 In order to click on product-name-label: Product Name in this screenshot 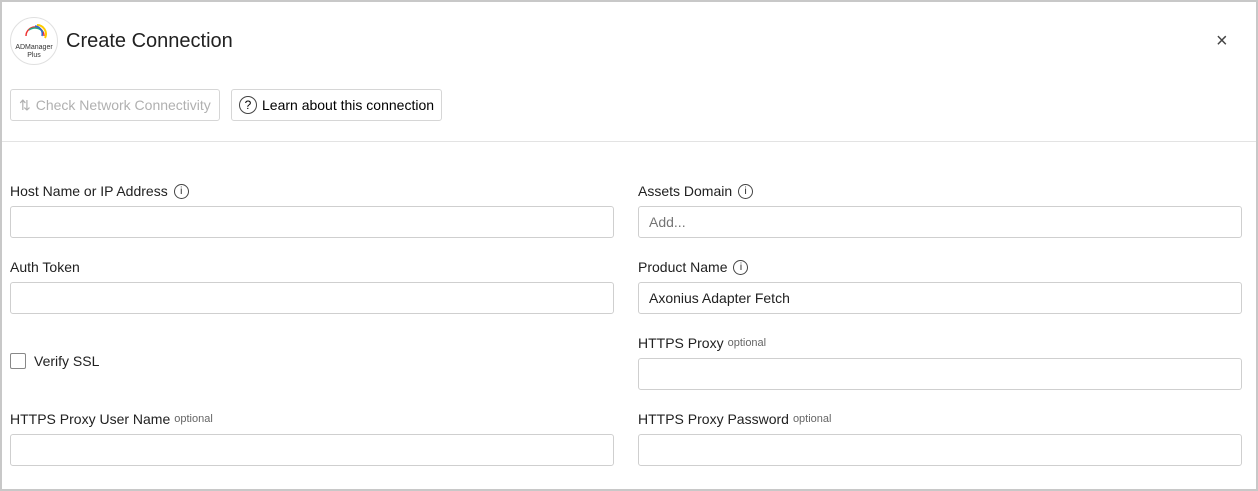, I will do `click(683, 267)`.